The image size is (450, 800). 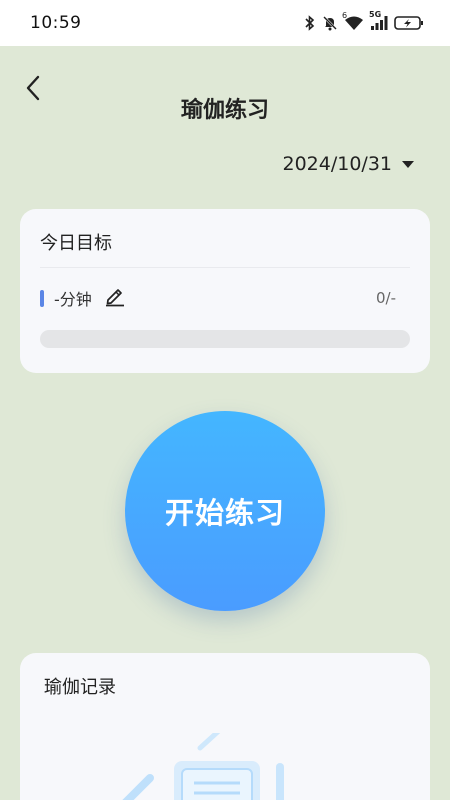 What do you see at coordinates (210, 762) in the screenshot?
I see `empty-document-icon` at bounding box center [210, 762].